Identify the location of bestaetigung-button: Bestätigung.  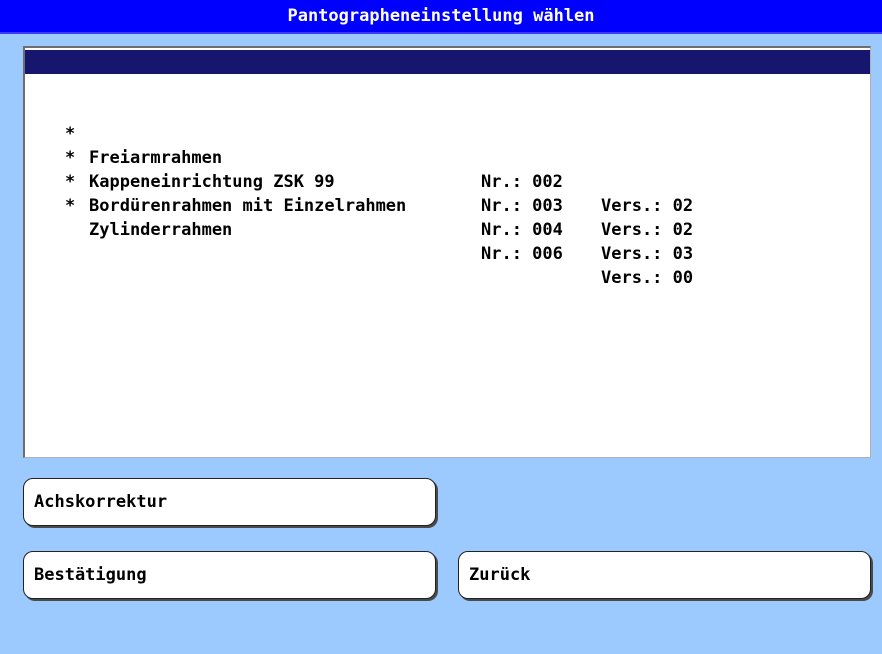
(229, 575).